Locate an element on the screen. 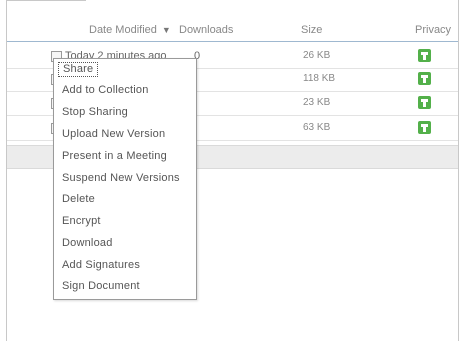 This screenshot has height=341, width=460. menu-item-encrypt: Encrypt is located at coordinates (81, 221).